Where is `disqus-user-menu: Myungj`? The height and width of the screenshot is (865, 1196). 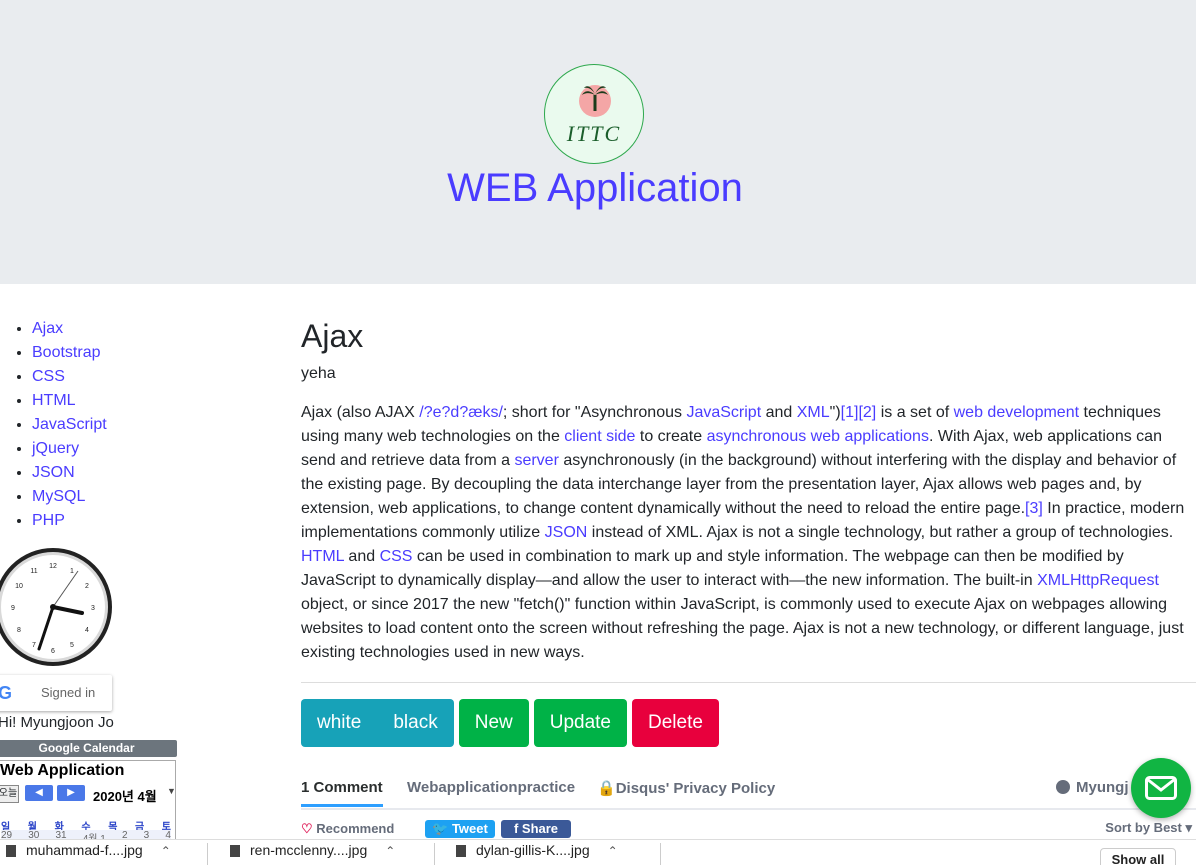
disqus-user-menu: Myungj is located at coordinates (1092, 787).